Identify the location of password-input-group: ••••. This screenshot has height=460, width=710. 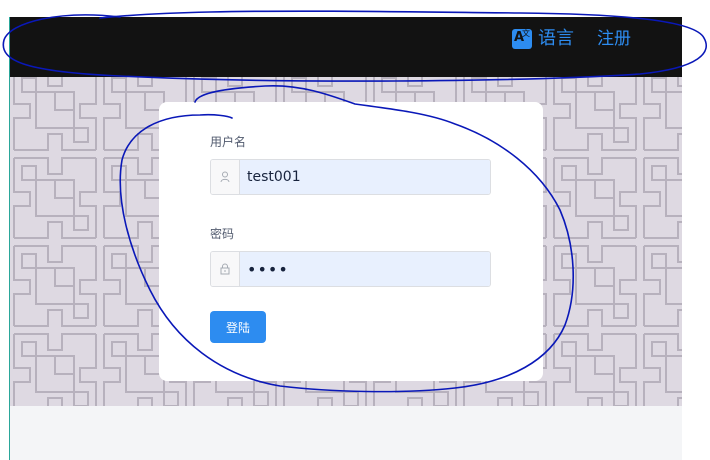
(350, 269).